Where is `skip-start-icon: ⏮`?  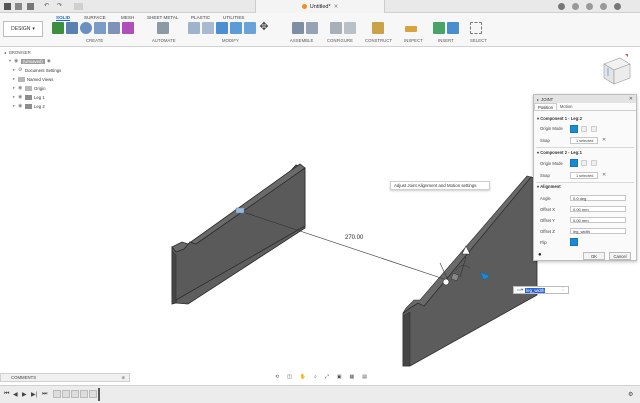 skip-start-icon: ⏮ is located at coordinates (6, 394).